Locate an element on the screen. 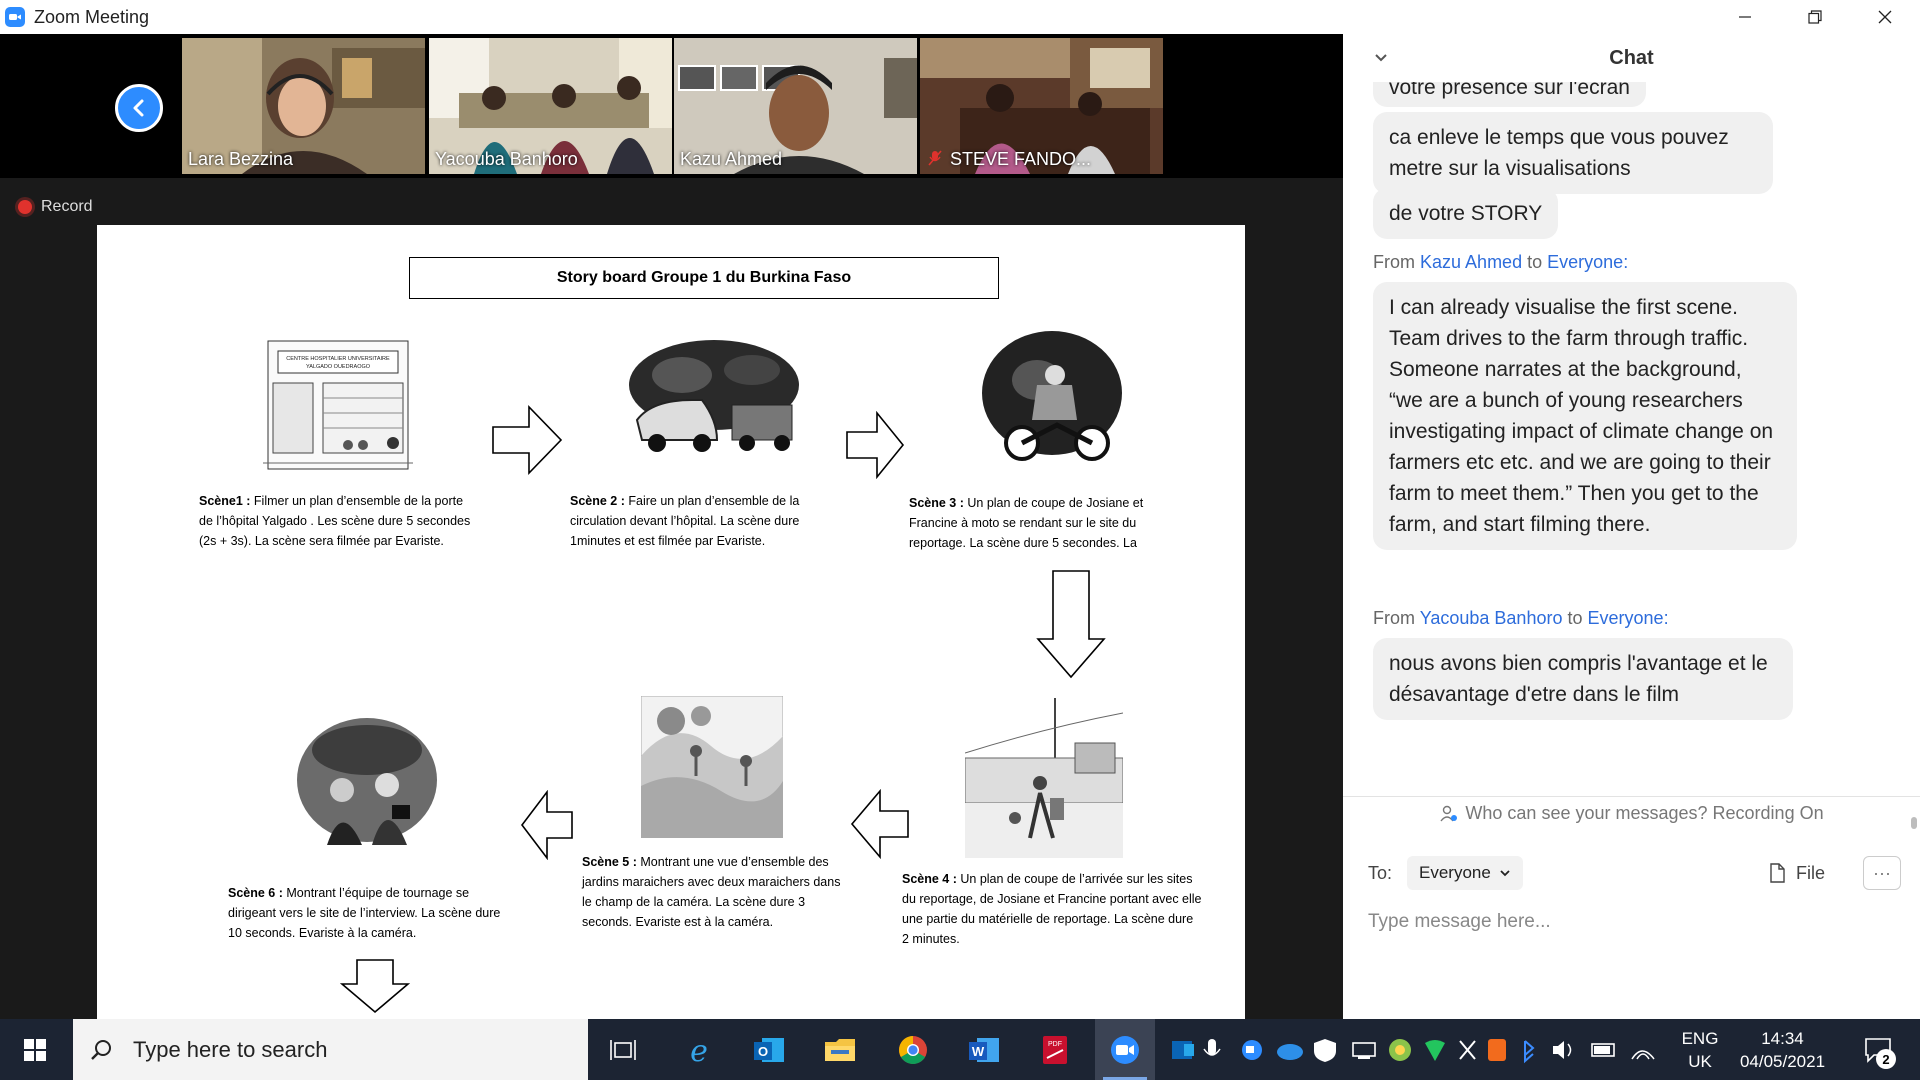  taskbar-file-explorer is located at coordinates (840, 1049).